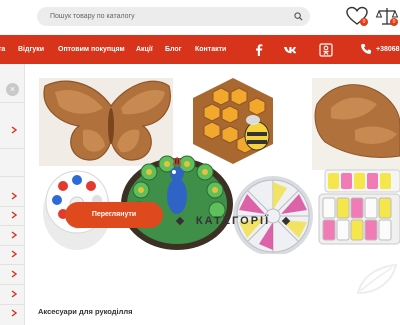  Describe the element at coordinates (144, 49) in the screenshot. I see `nav-item-sales: Акції` at that location.